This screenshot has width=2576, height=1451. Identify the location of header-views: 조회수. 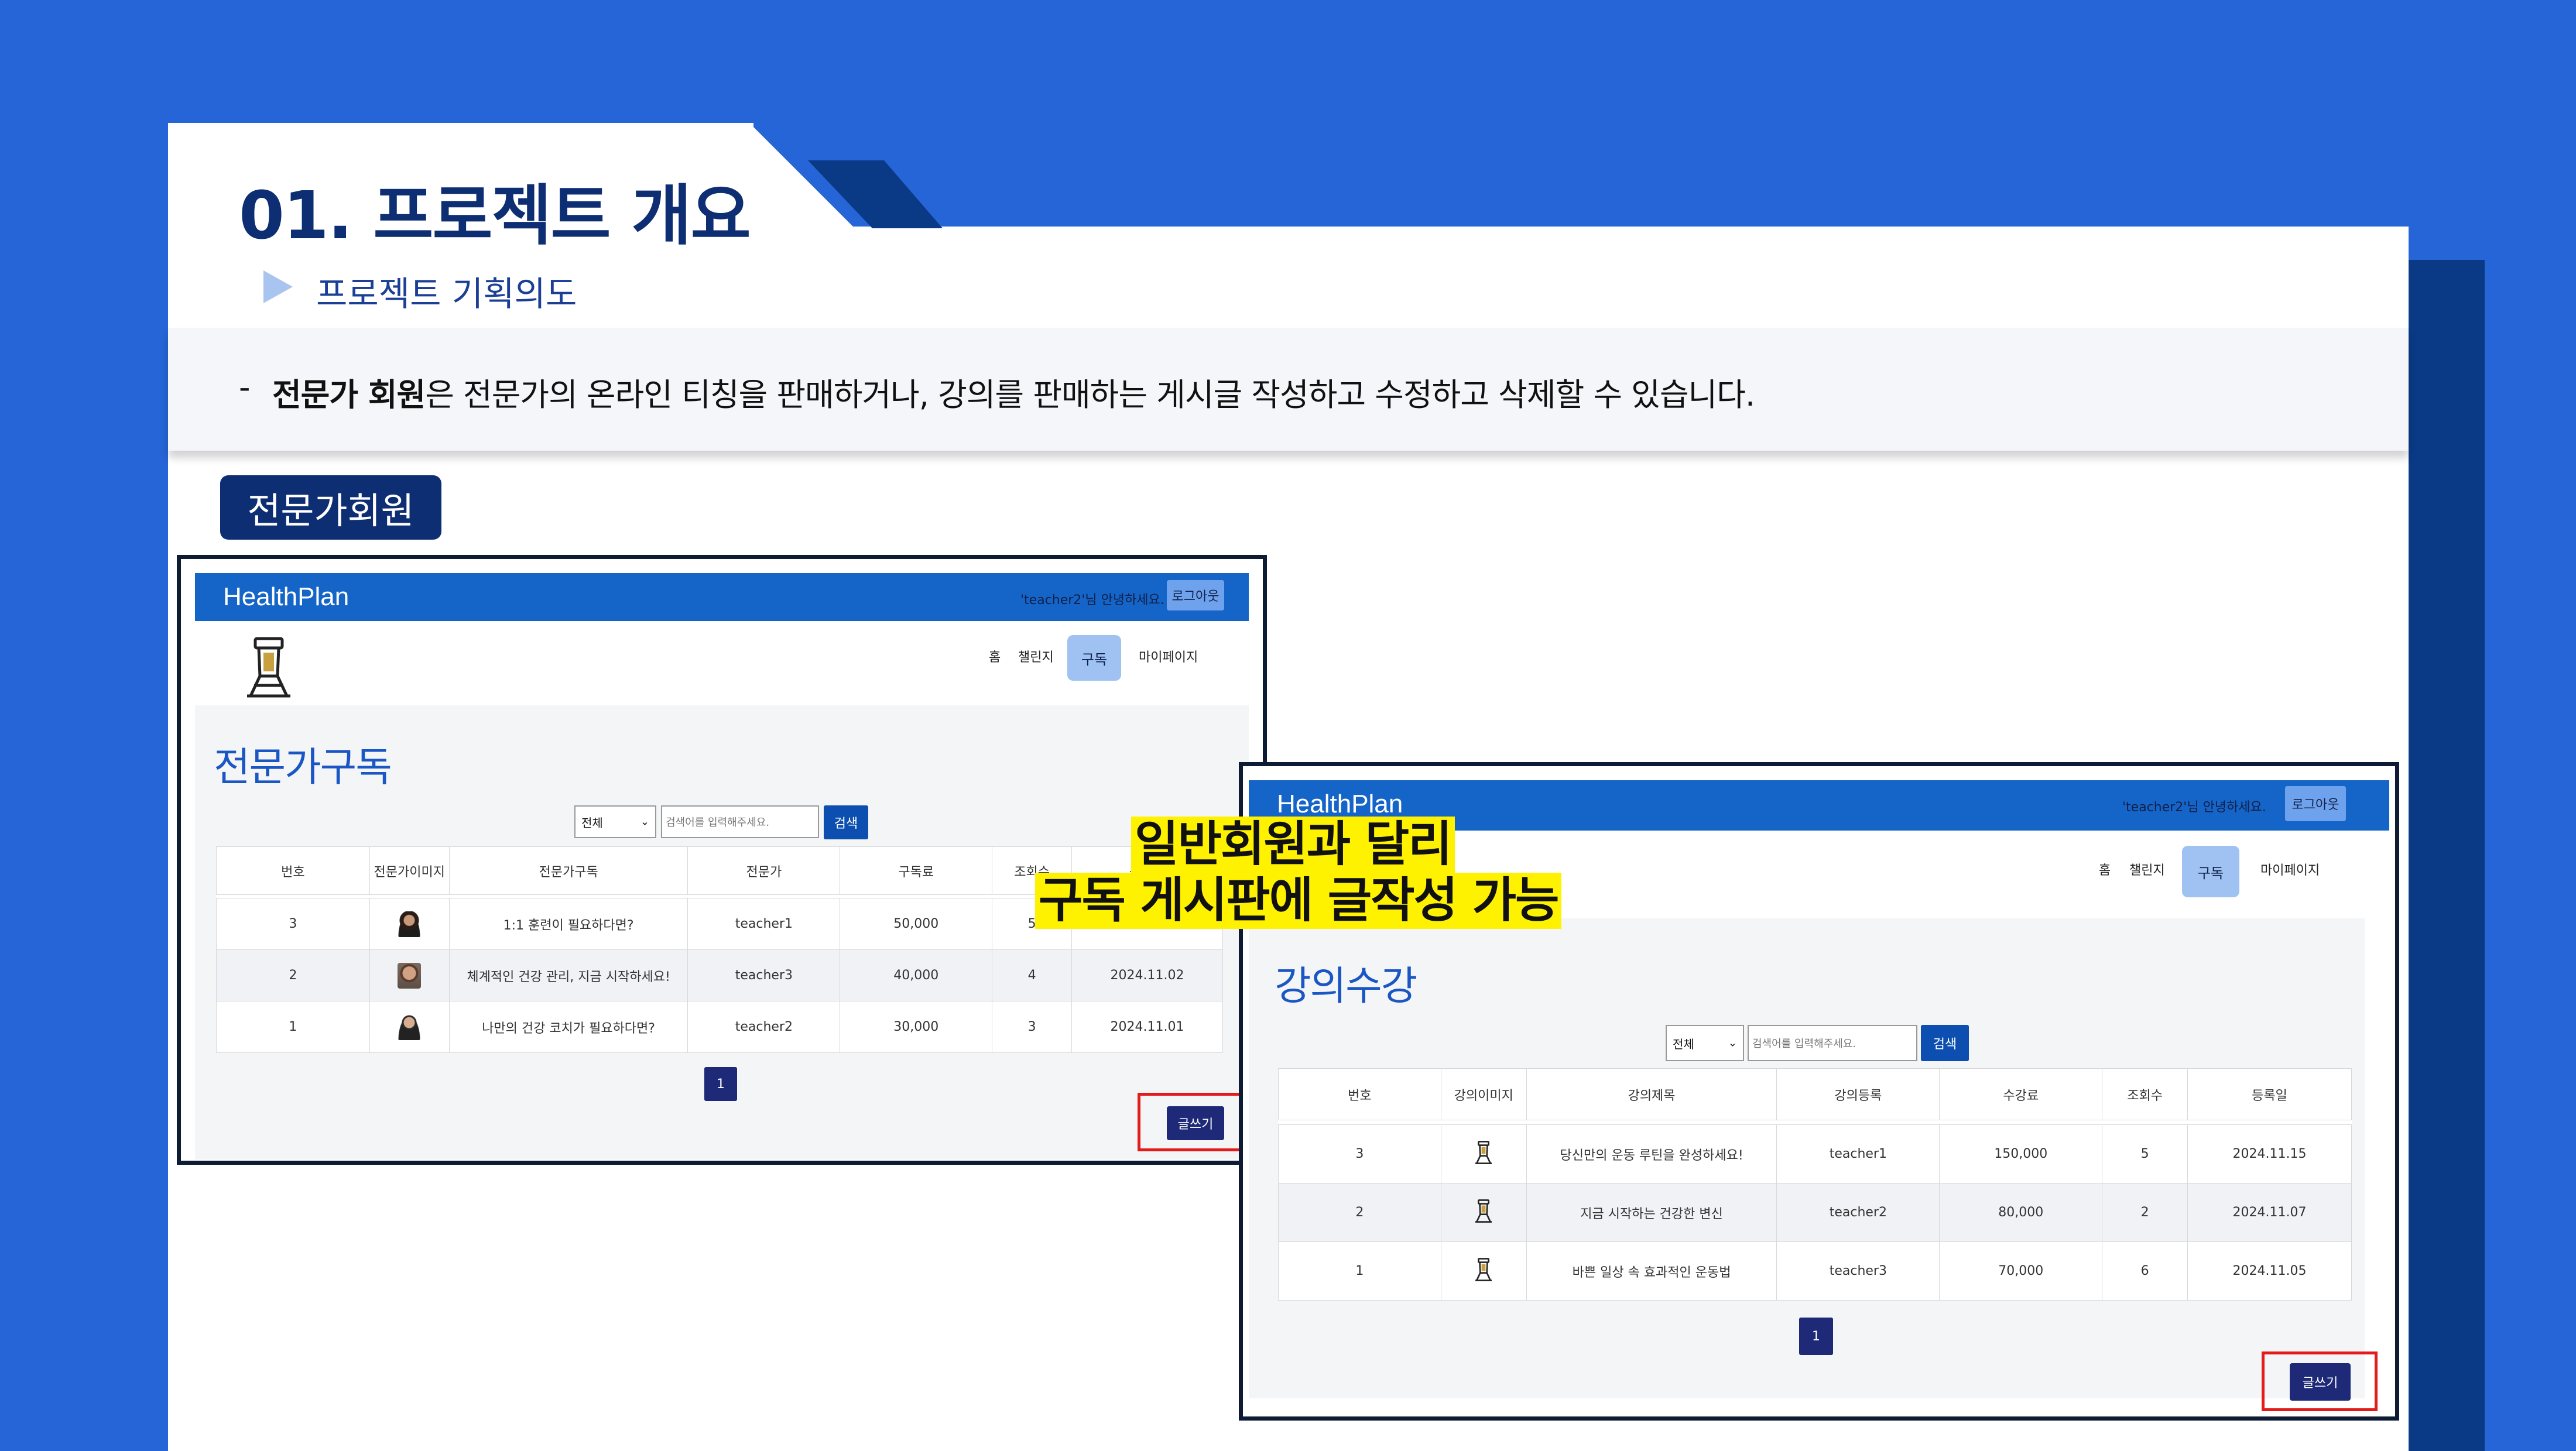
(2145, 1094).